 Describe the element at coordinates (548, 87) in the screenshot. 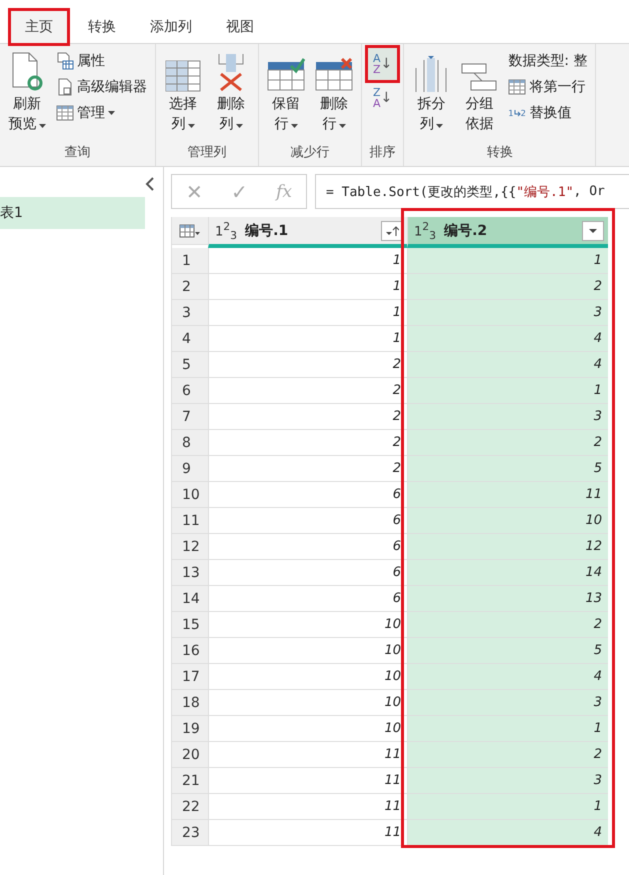

I see `ribbon-button: 将第一行` at that location.